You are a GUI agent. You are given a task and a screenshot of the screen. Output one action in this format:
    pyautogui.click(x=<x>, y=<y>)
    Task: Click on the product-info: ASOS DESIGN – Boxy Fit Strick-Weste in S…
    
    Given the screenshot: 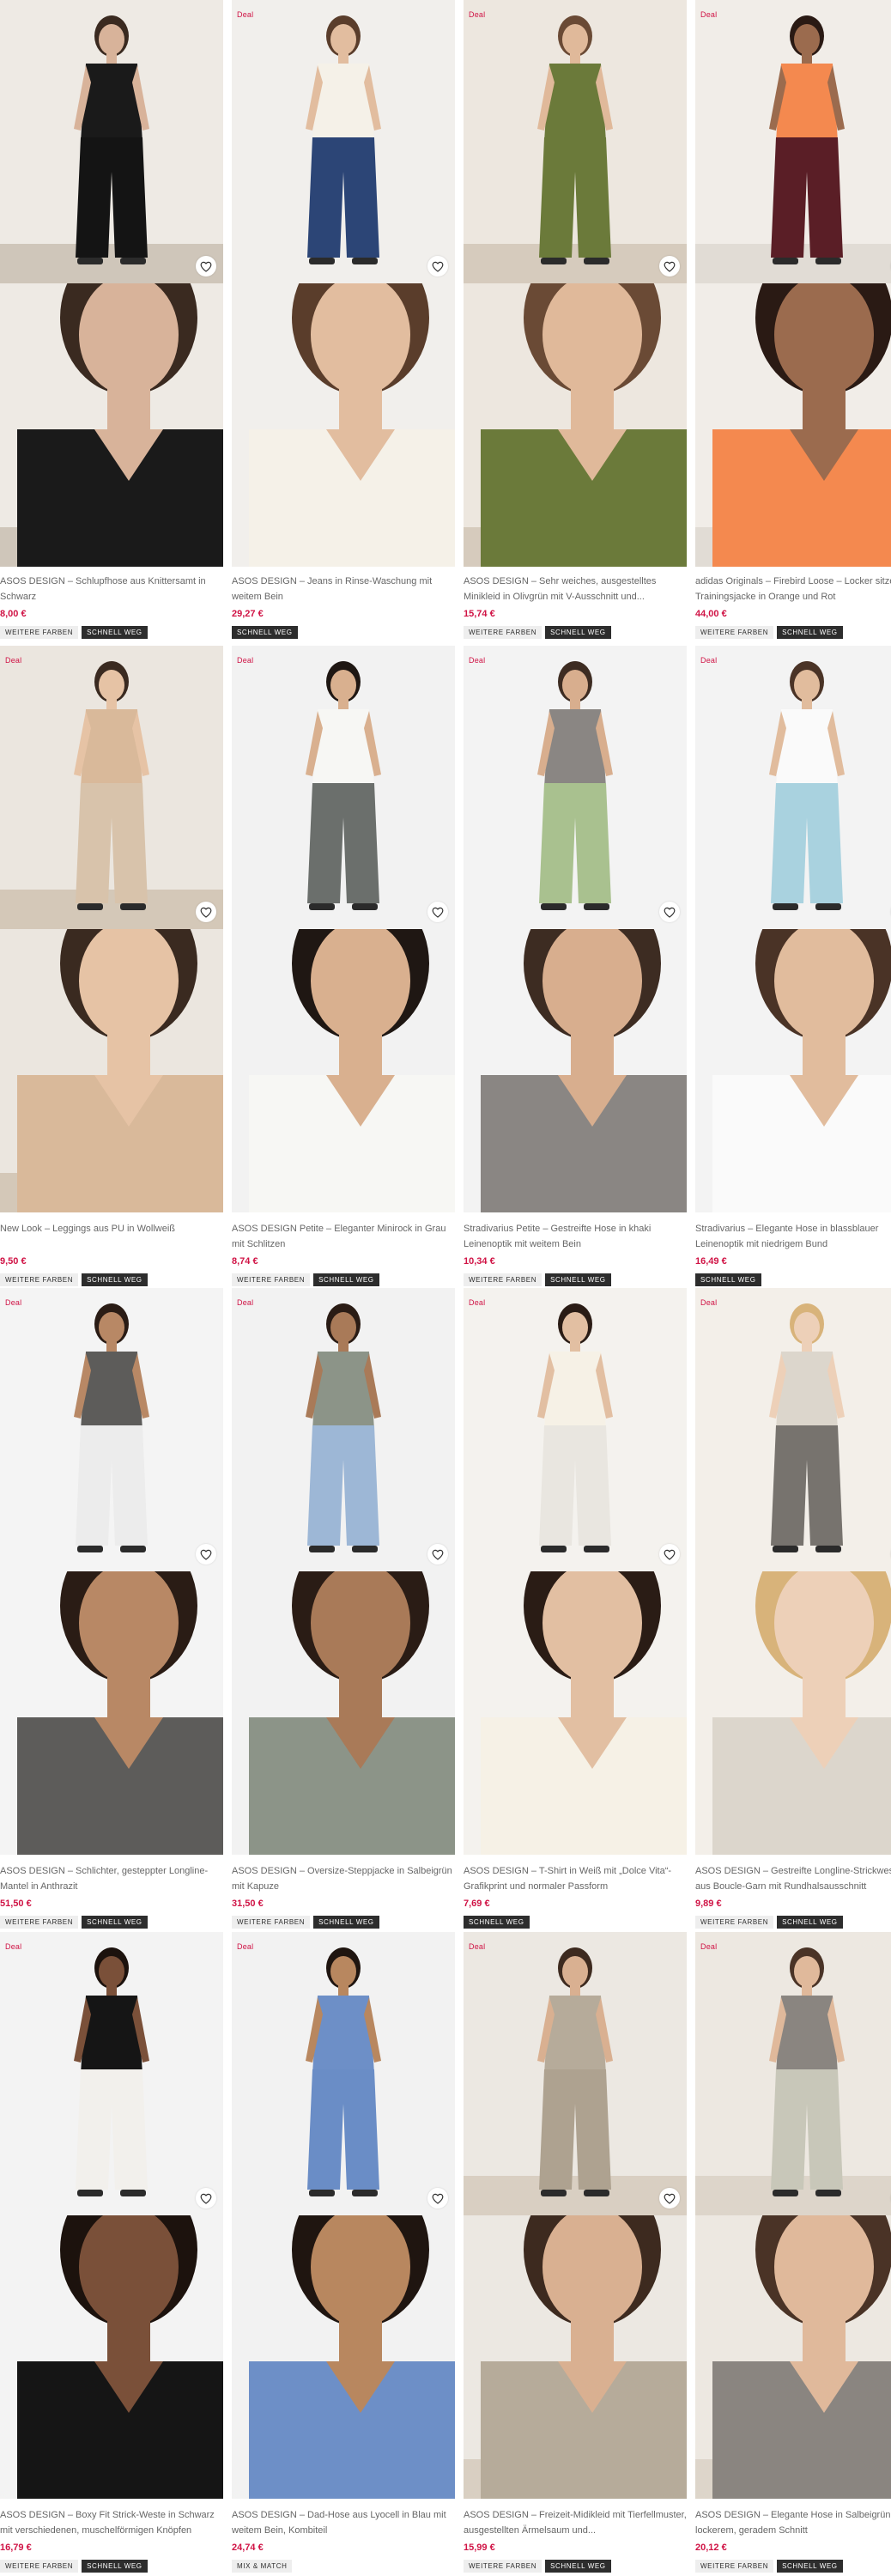 What is the action you would take?
    pyautogui.click(x=111, y=2540)
    